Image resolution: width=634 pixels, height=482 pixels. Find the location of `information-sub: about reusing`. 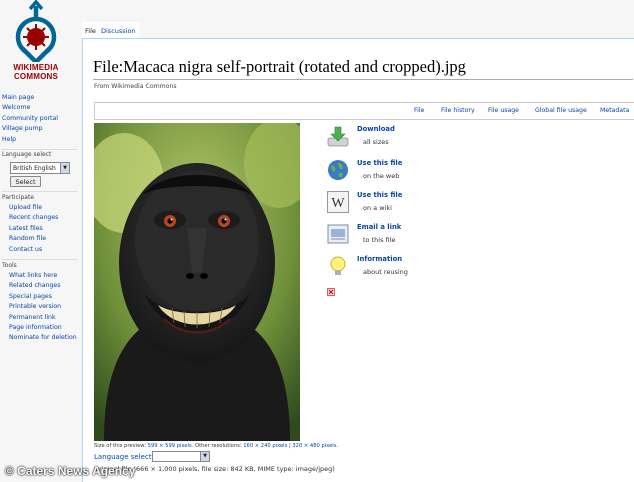

information-sub: about reusing is located at coordinates (385, 272).